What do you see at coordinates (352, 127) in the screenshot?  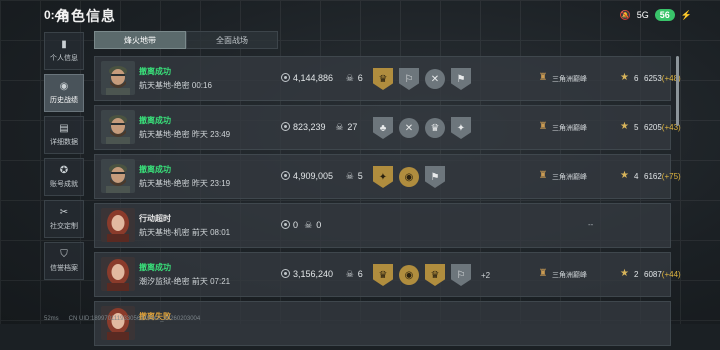 I see `kill-count: 27` at bounding box center [352, 127].